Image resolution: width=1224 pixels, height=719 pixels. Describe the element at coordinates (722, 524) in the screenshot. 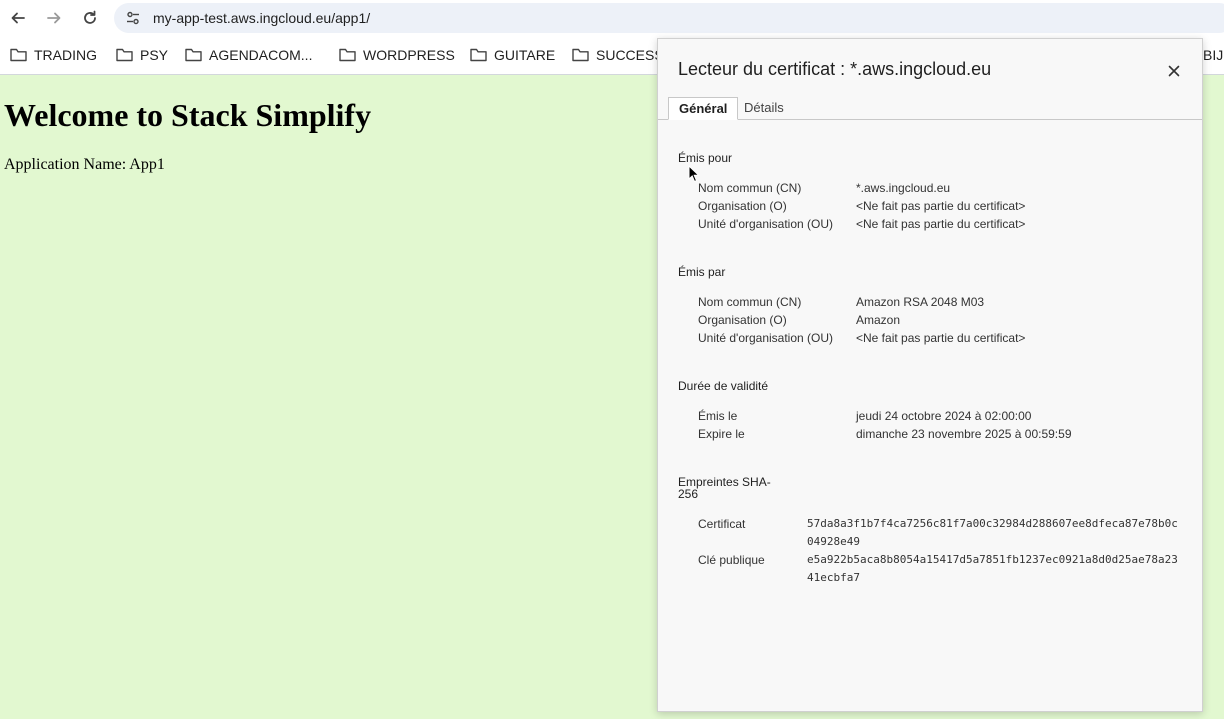

I see `fingerprint-cert-label: Certificat` at that location.